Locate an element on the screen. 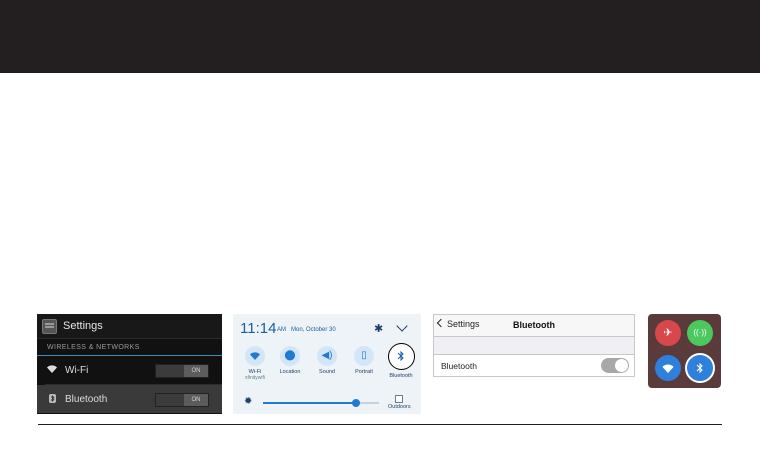  nav-title: Bluetooth is located at coordinates (534, 325).